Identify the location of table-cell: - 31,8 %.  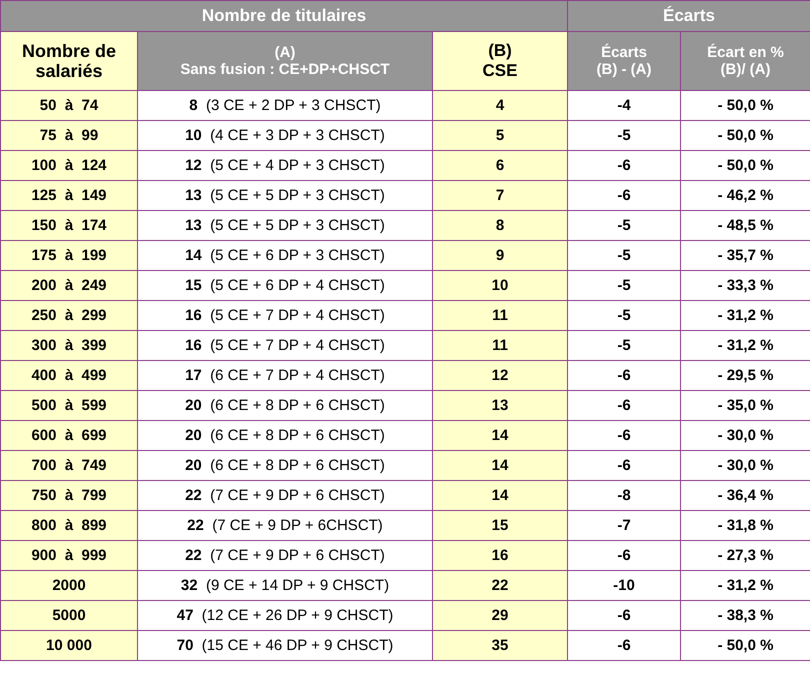
(745, 525).